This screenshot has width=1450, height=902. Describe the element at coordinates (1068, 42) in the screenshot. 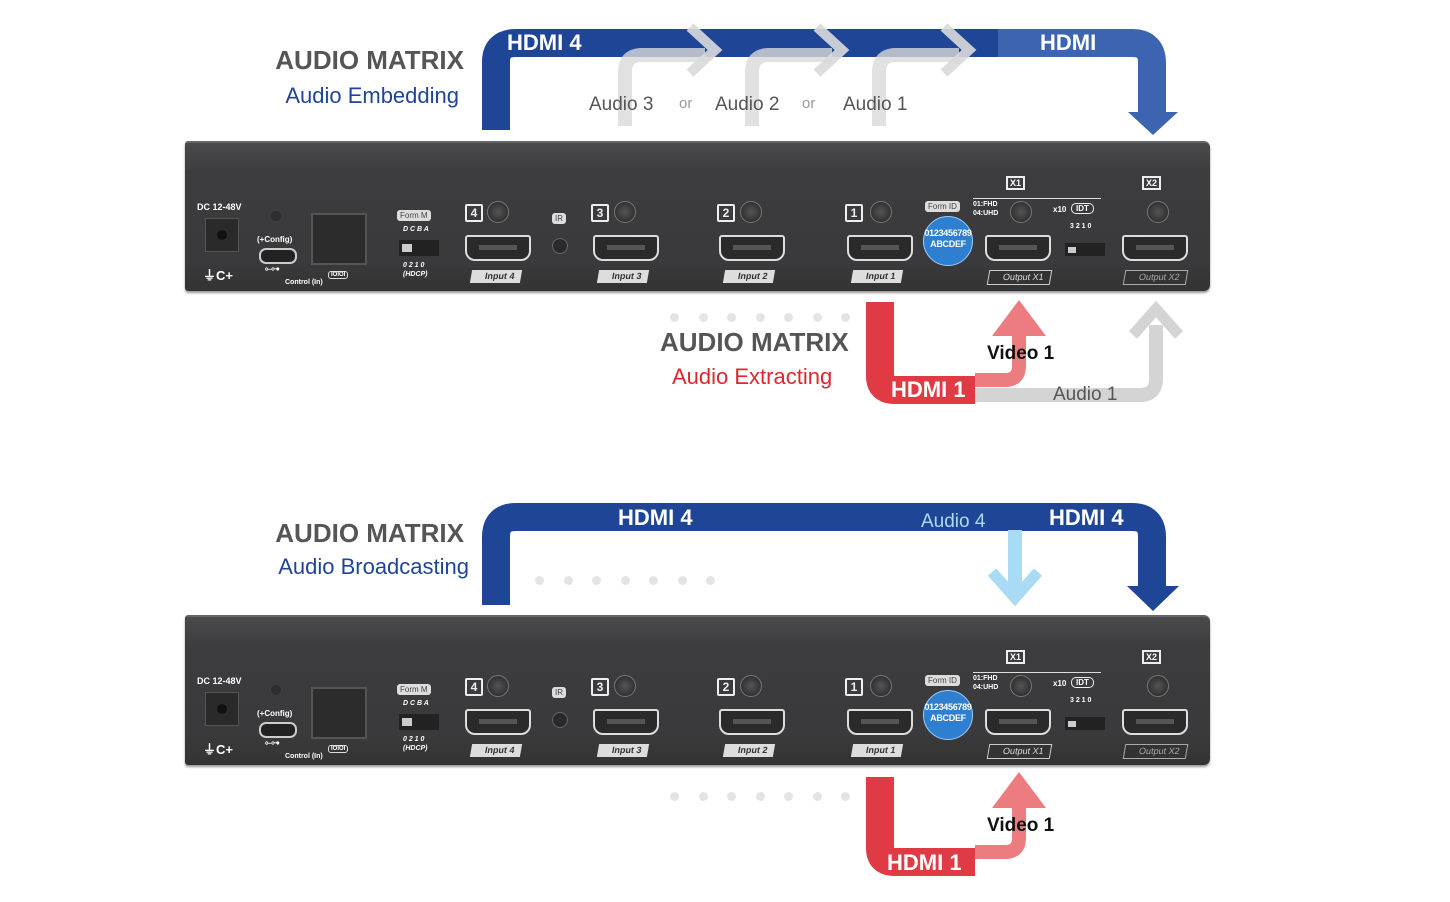

I see `embedding-output-label: HDMI` at that location.